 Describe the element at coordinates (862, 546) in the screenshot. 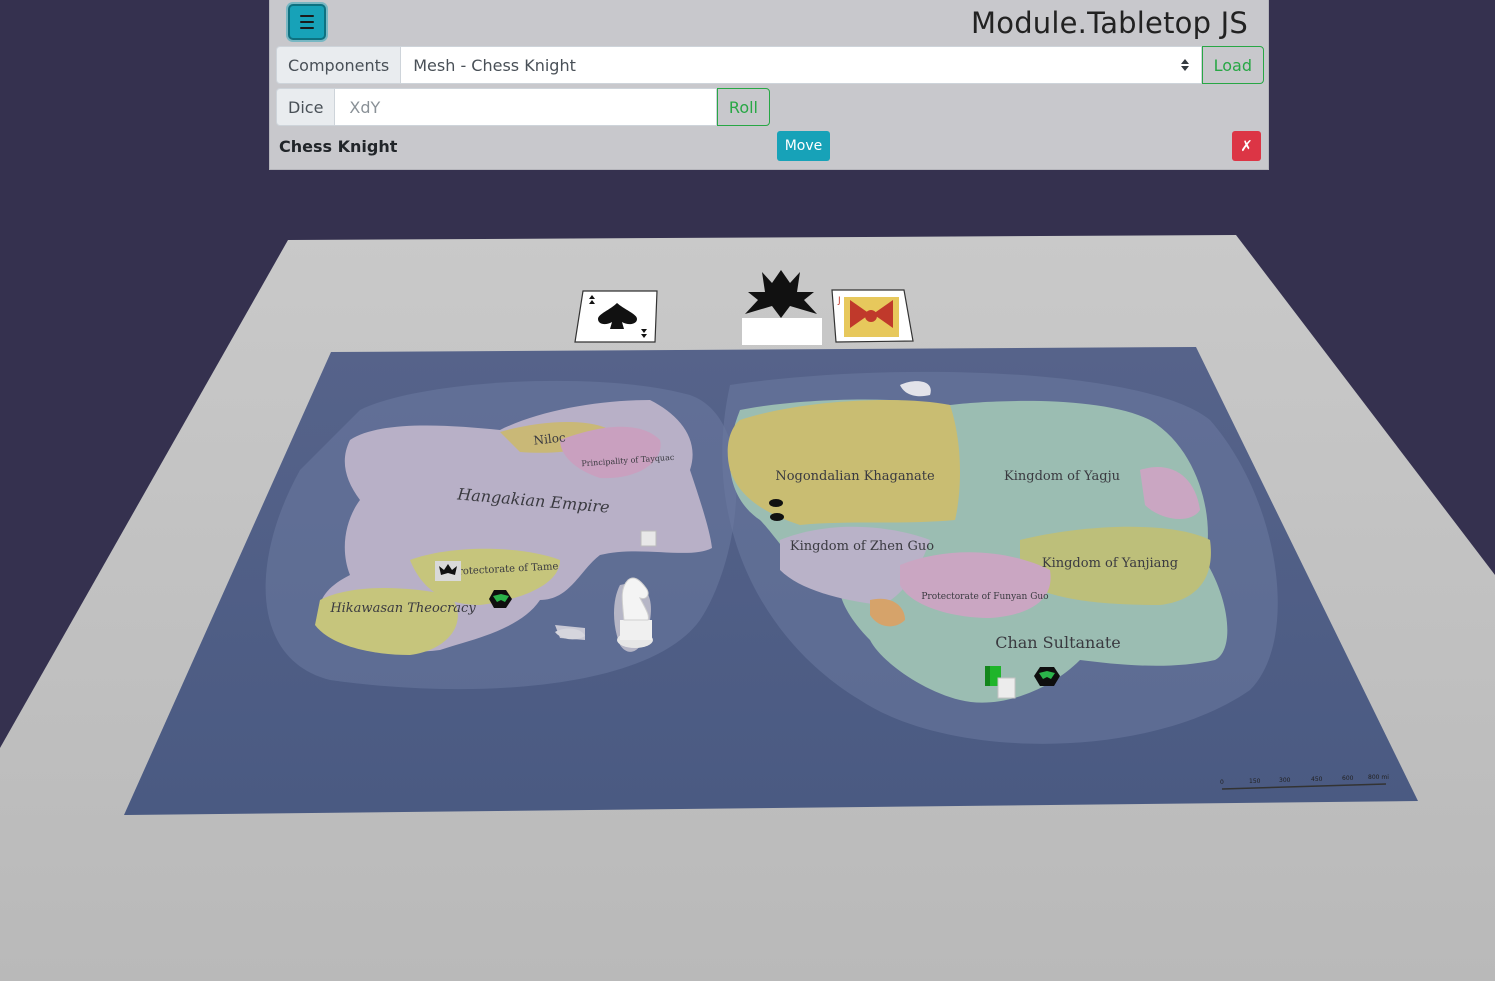

I see `region-label: Kingdom of Zhen Guo` at that location.